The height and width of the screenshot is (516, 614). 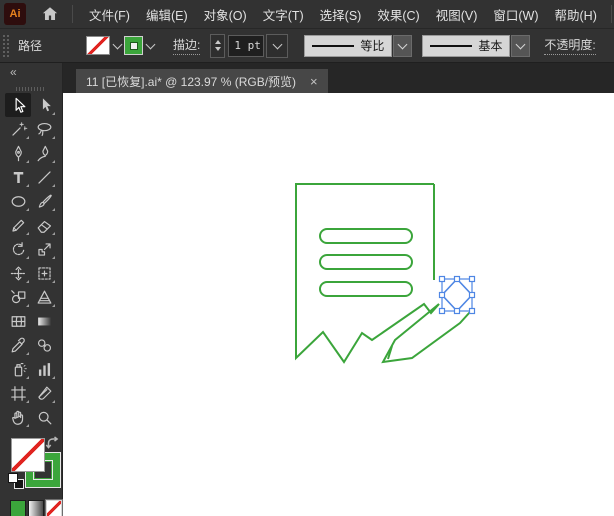 What do you see at coordinates (403, 45) in the screenshot?
I see `width-profile-chevron-icon` at bounding box center [403, 45].